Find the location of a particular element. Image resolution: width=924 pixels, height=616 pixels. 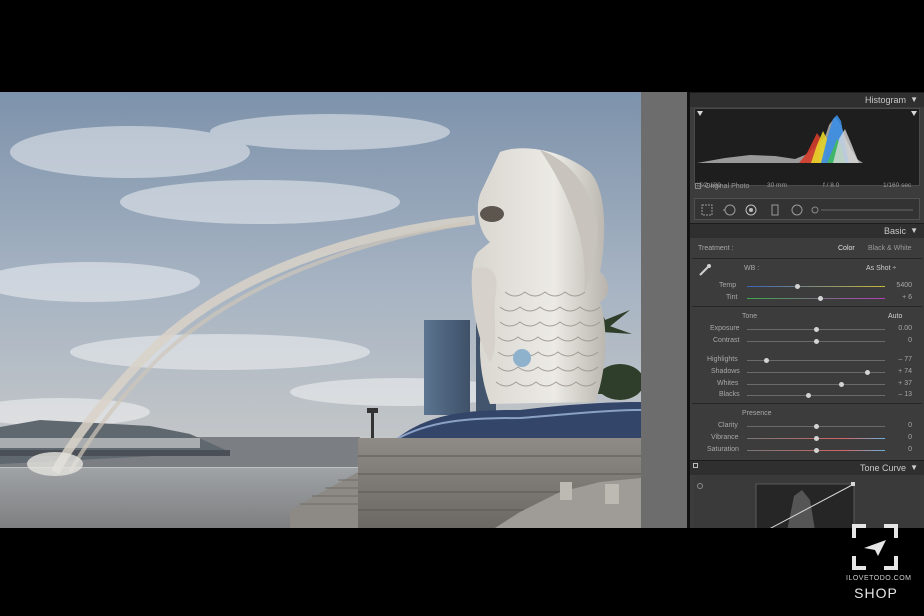

tone-curve-graph is located at coordinates (807, 502).